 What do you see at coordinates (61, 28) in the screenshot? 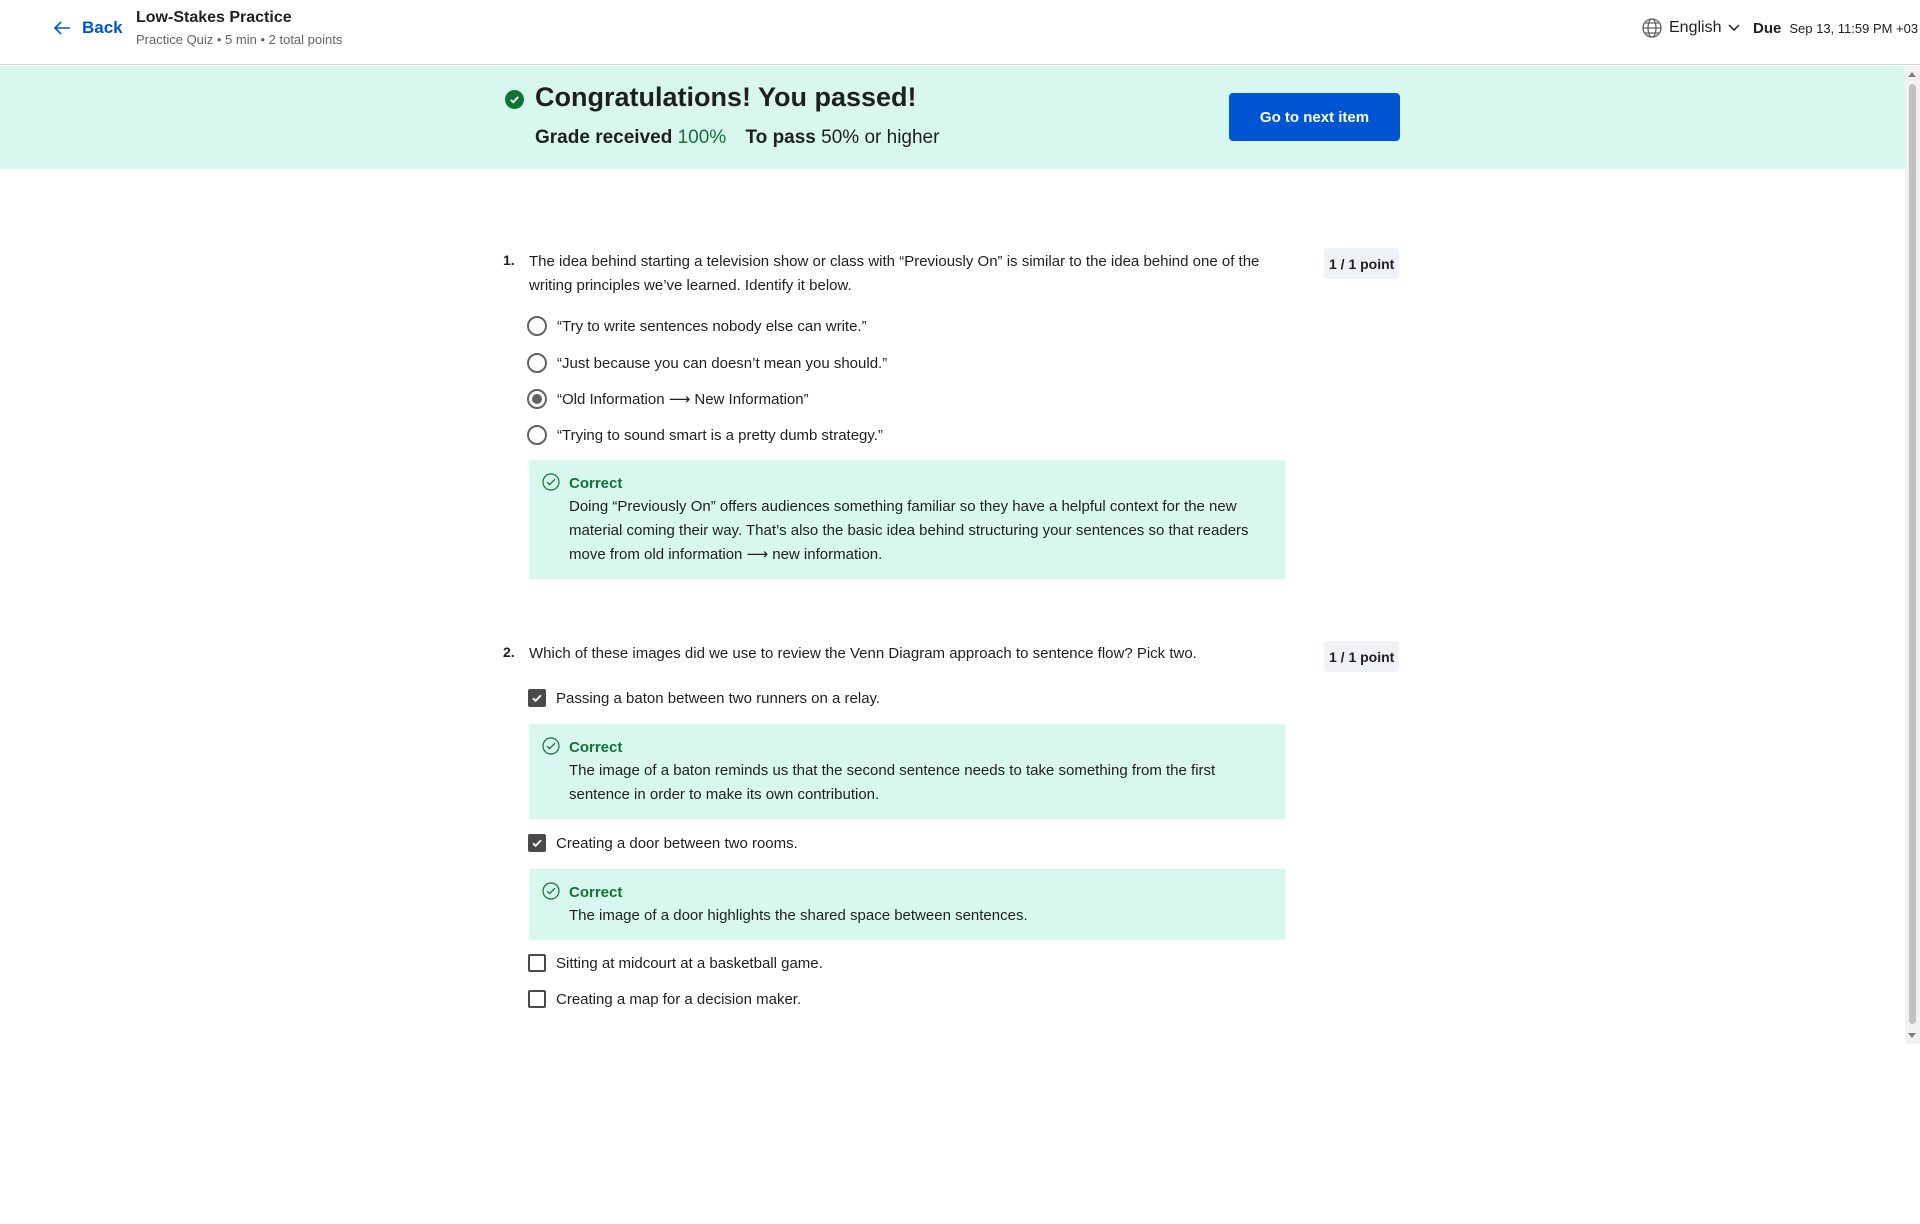
I see `arrow-left-icon` at bounding box center [61, 28].